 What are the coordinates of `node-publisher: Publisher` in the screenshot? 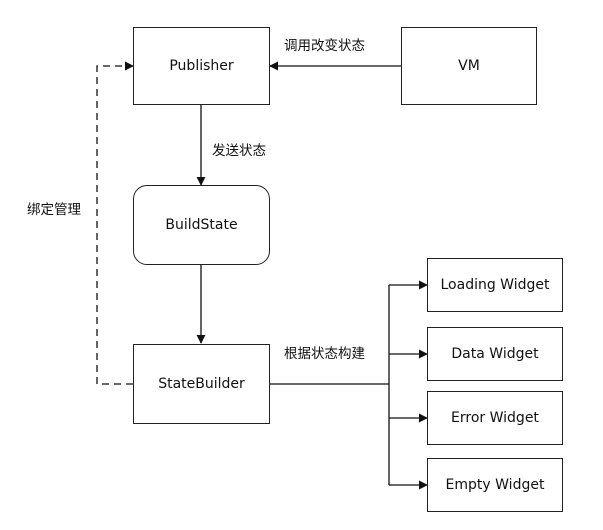 It's located at (201, 66).